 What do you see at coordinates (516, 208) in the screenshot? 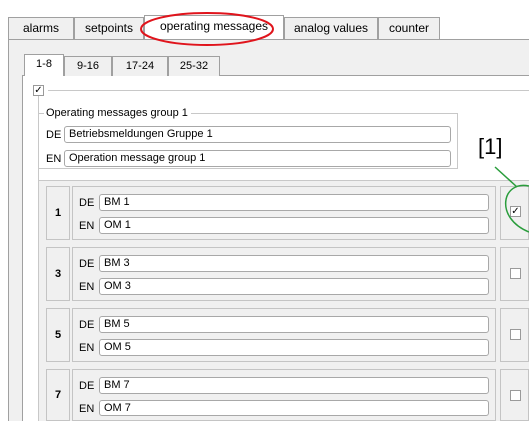
I see `callout-arc` at bounding box center [516, 208].